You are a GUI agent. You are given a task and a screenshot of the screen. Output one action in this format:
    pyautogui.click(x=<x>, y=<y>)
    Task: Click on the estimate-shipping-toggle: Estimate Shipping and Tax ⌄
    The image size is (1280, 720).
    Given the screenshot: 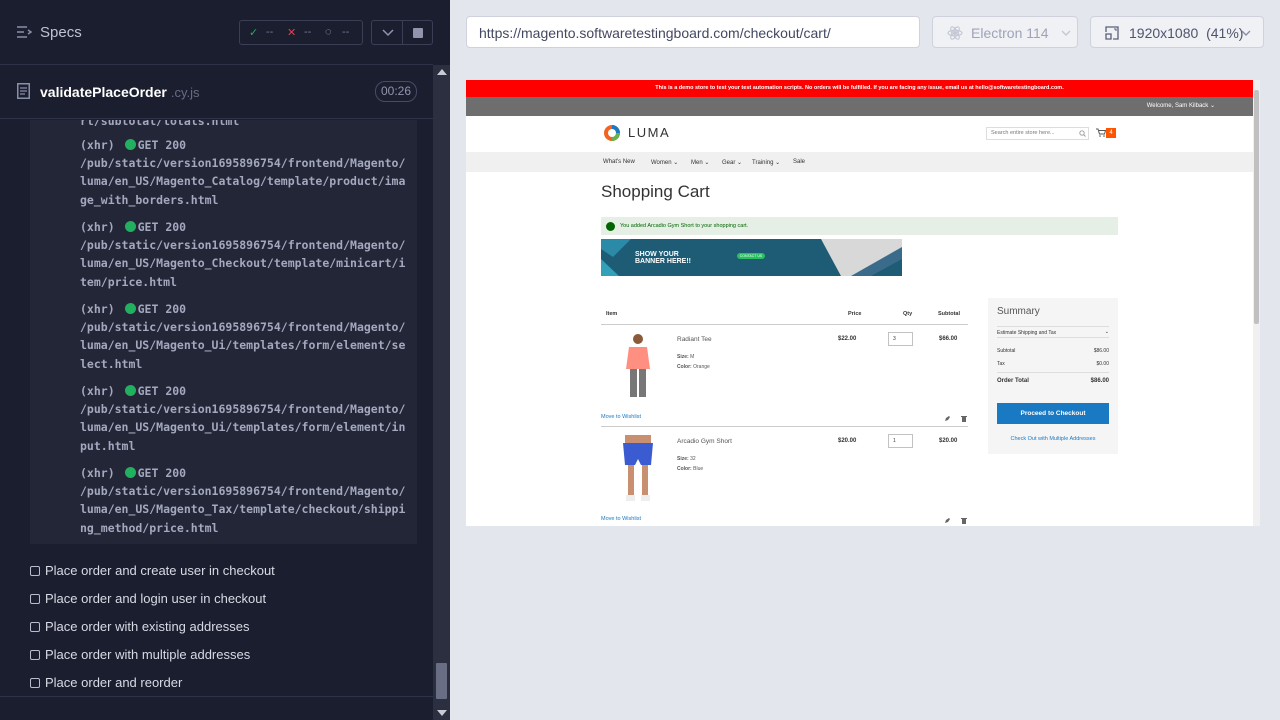 What is the action you would take?
    pyautogui.click(x=1053, y=332)
    